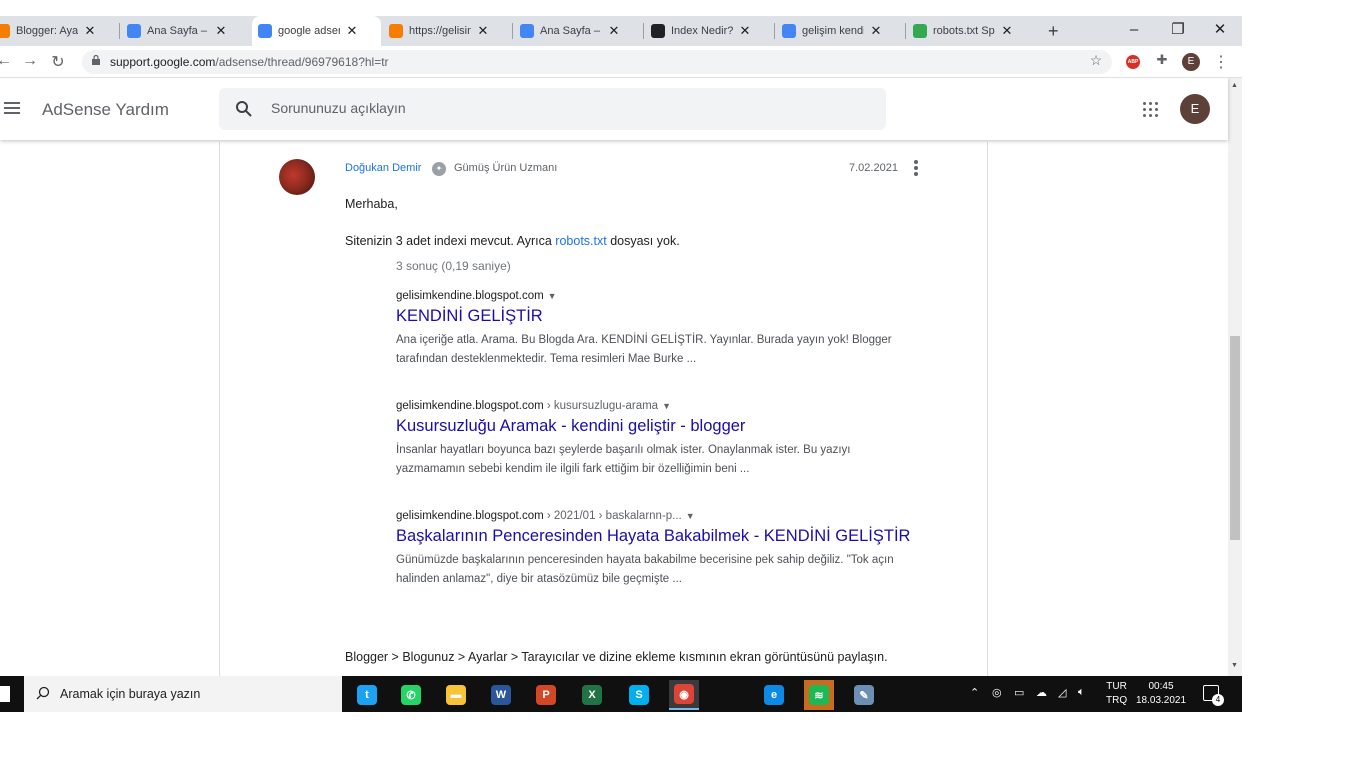 The image size is (1366, 768). Describe the element at coordinates (1178, 31) in the screenshot. I see `restore-button: ❐` at that location.